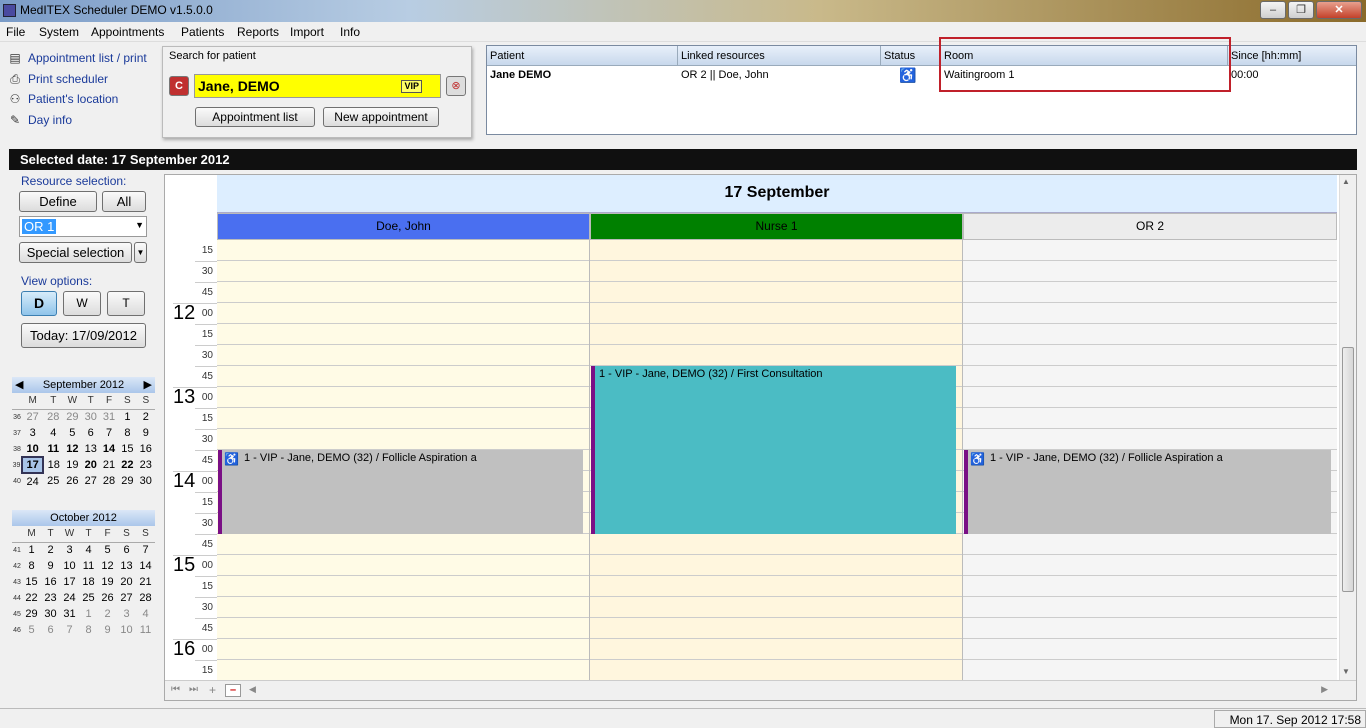 This screenshot has height=728, width=1366. What do you see at coordinates (32, 465) in the screenshot?
I see `calendar-day-selected: 17` at bounding box center [32, 465].